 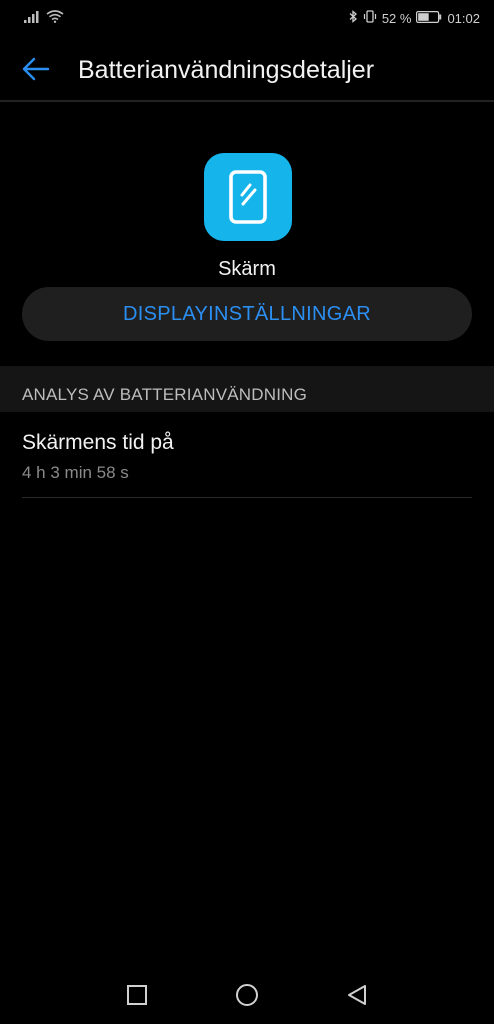 What do you see at coordinates (247, 269) in the screenshot?
I see `app-name: Skärm` at bounding box center [247, 269].